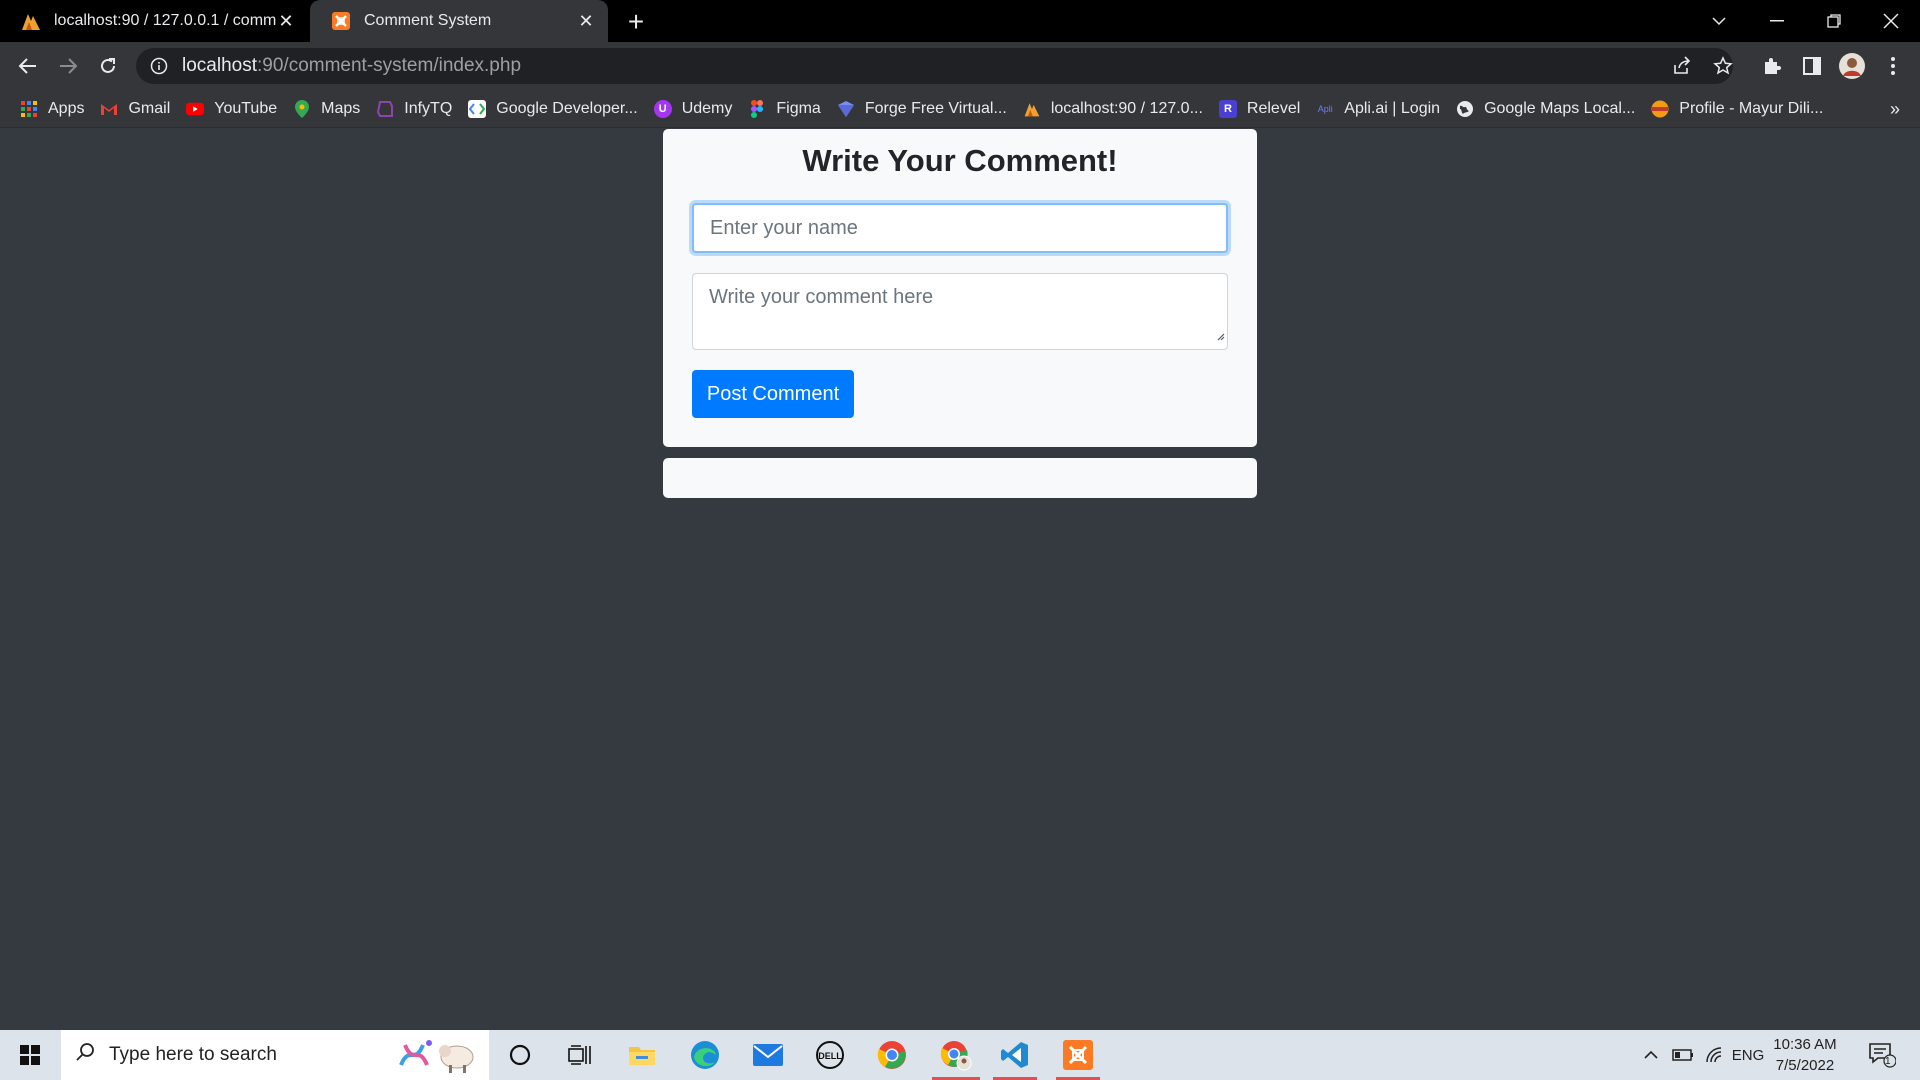 Image resolution: width=1920 pixels, height=1080 pixels. Describe the element at coordinates (31, 21) in the screenshot. I see `phpmyadmin-icon` at that location.